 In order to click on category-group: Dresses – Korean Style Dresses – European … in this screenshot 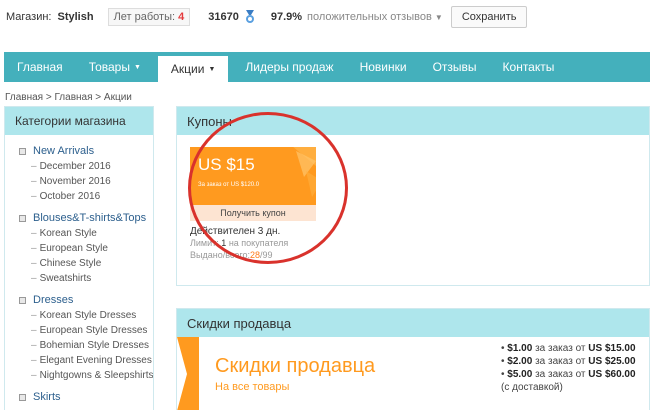, I will do `click(79, 337)`.